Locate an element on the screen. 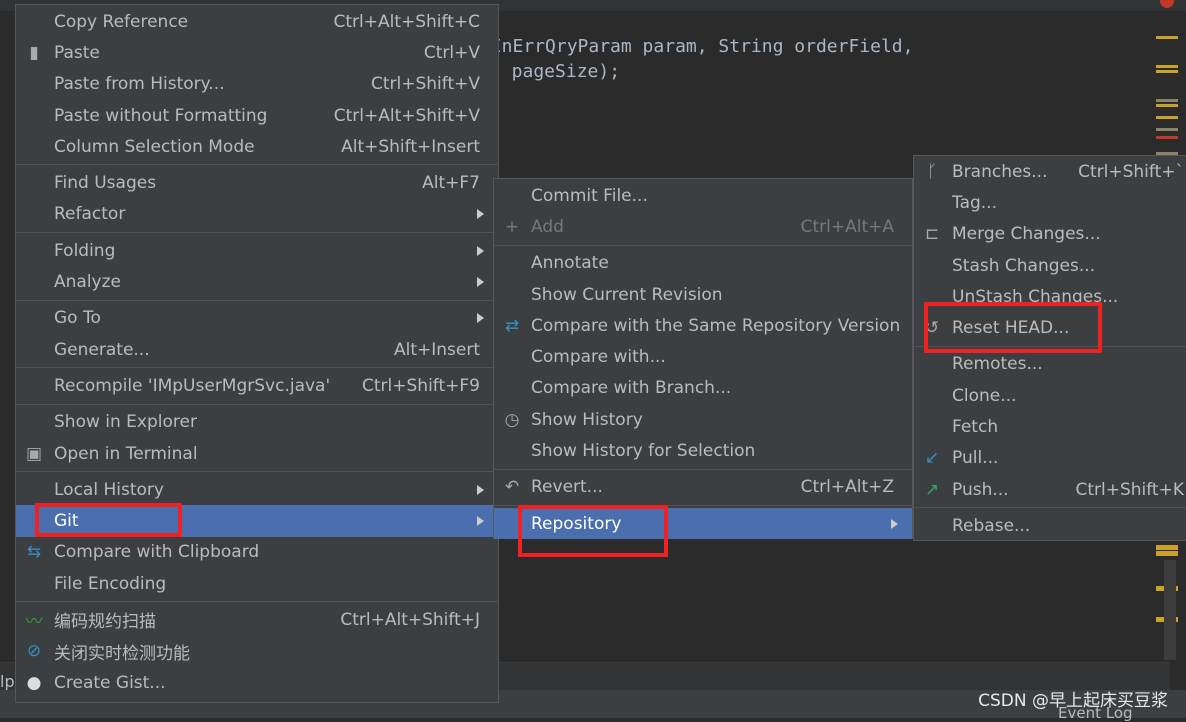 The height and width of the screenshot is (722, 1186). menu-item-fetch: Fetch is located at coordinates (1050, 426).